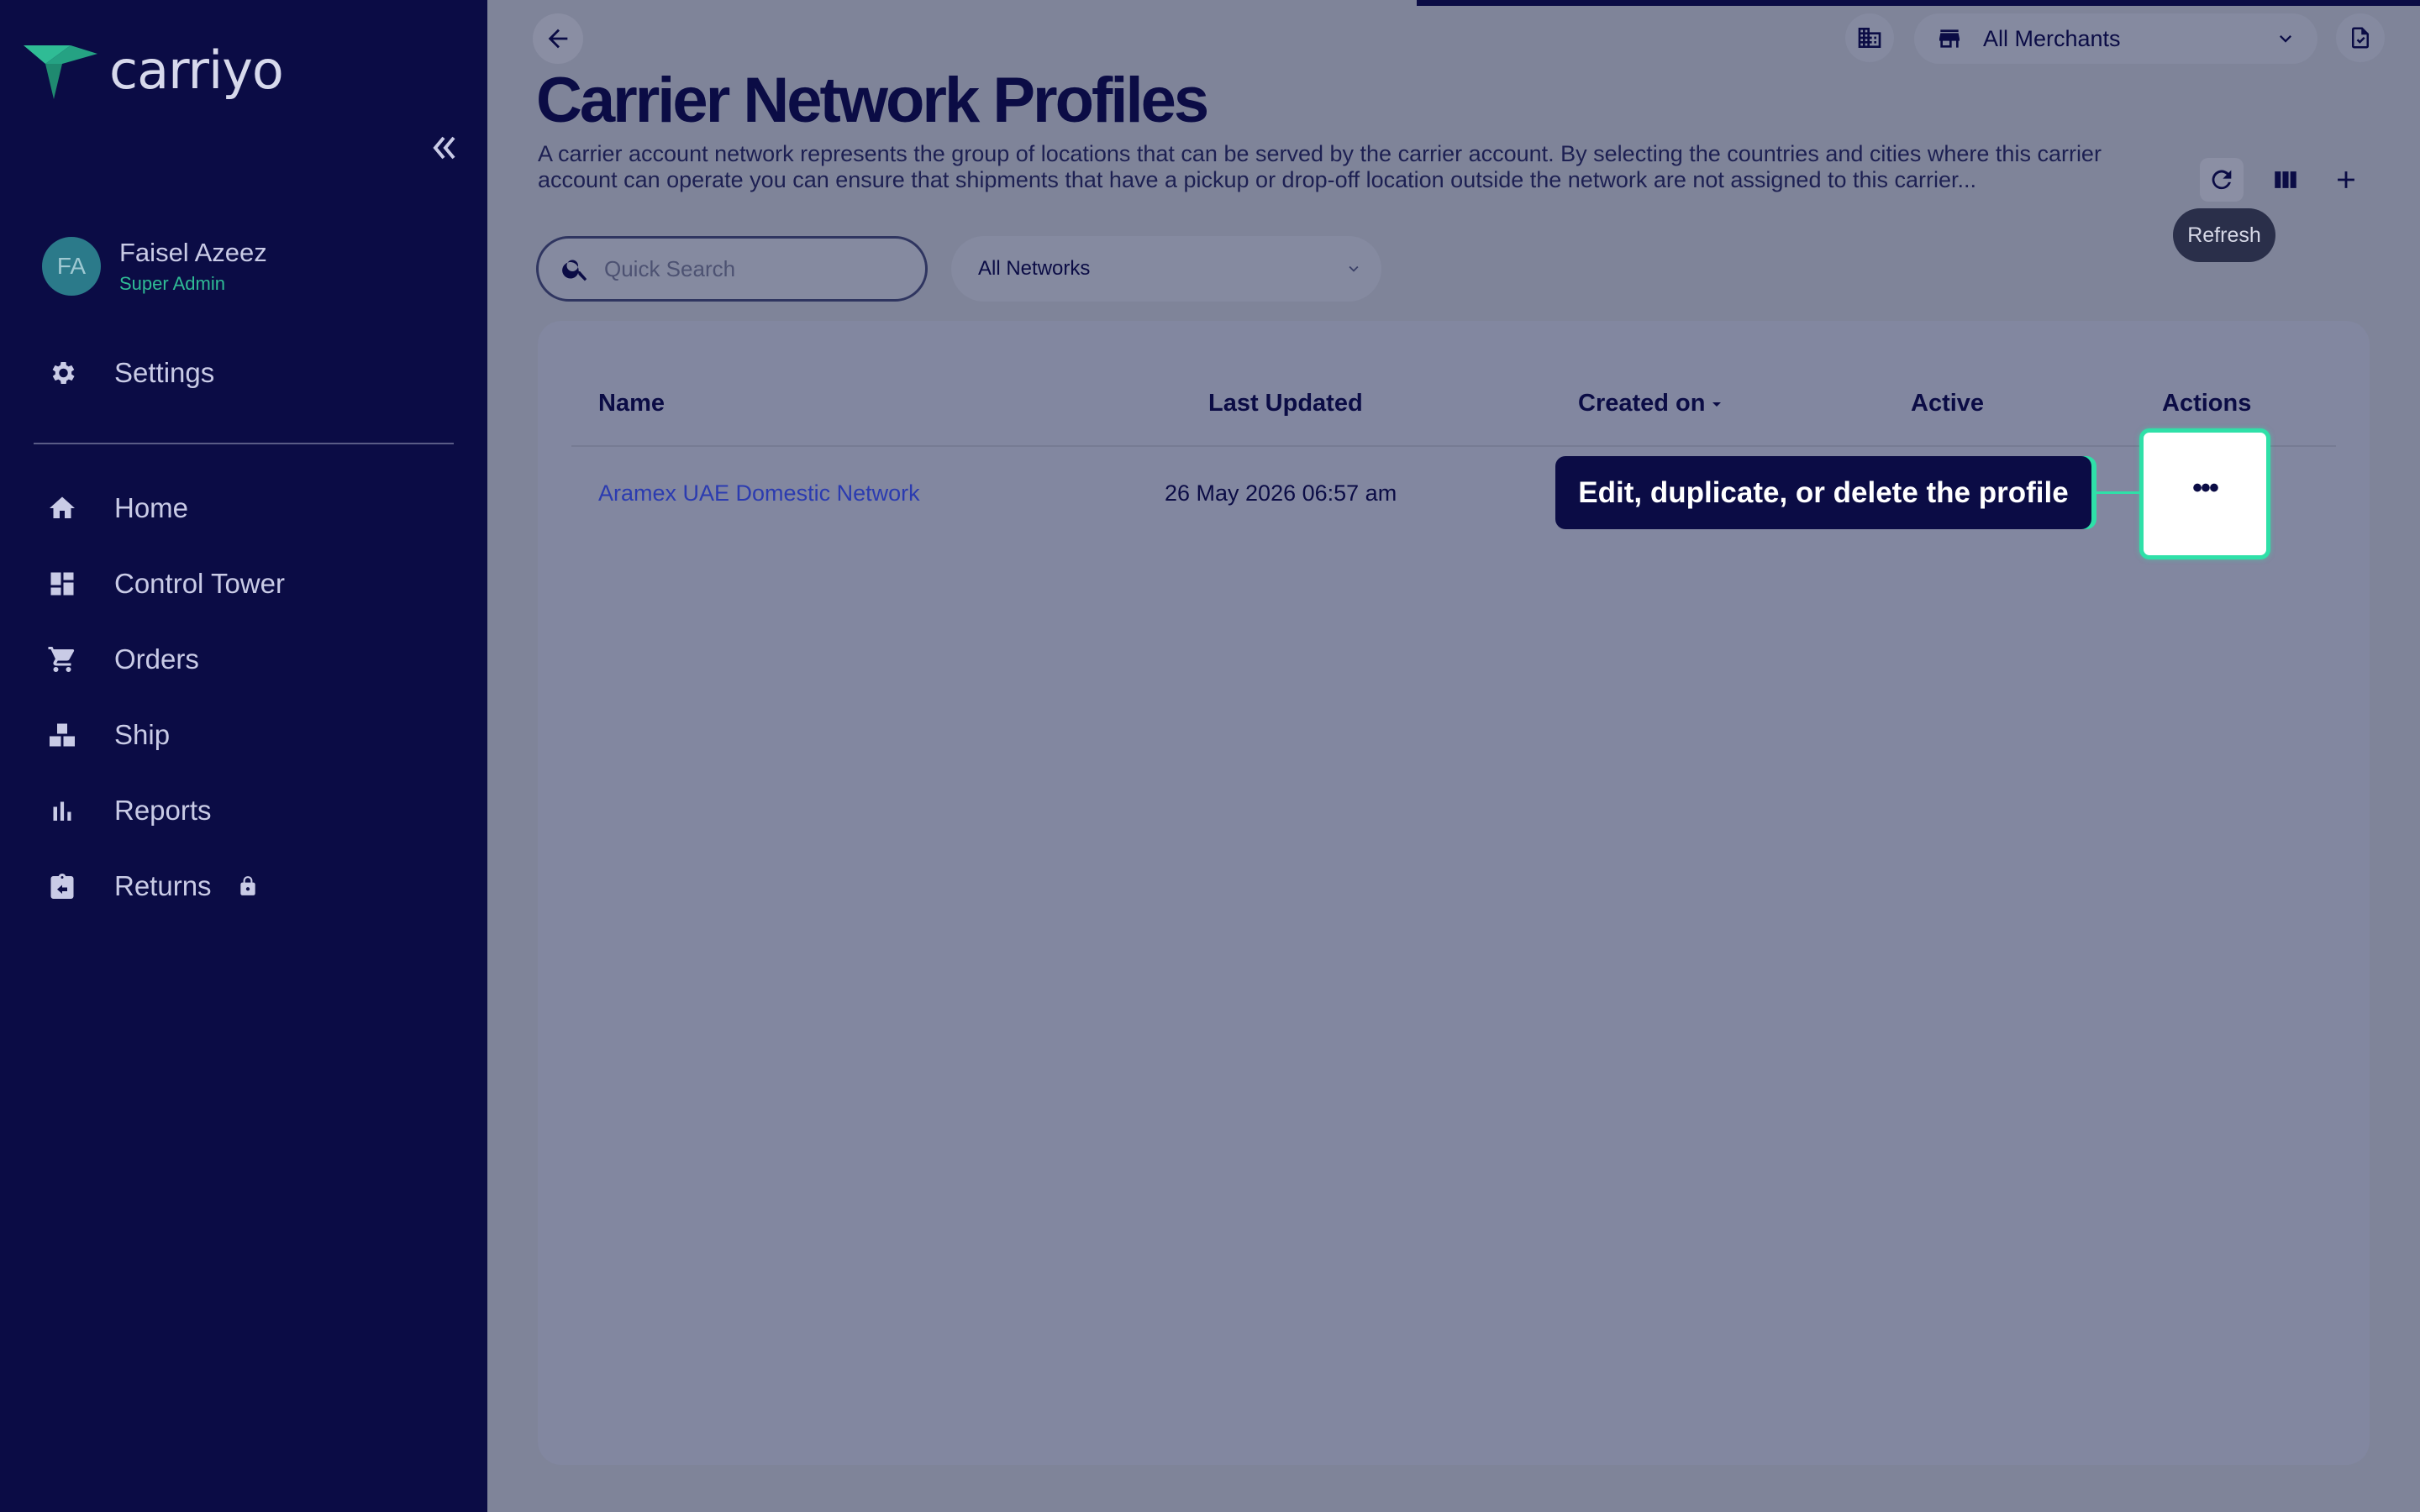 The width and height of the screenshot is (2420, 1512). What do you see at coordinates (1281, 493) in the screenshot?
I see `row-last-updated: 26 May 2026 06:57 am` at bounding box center [1281, 493].